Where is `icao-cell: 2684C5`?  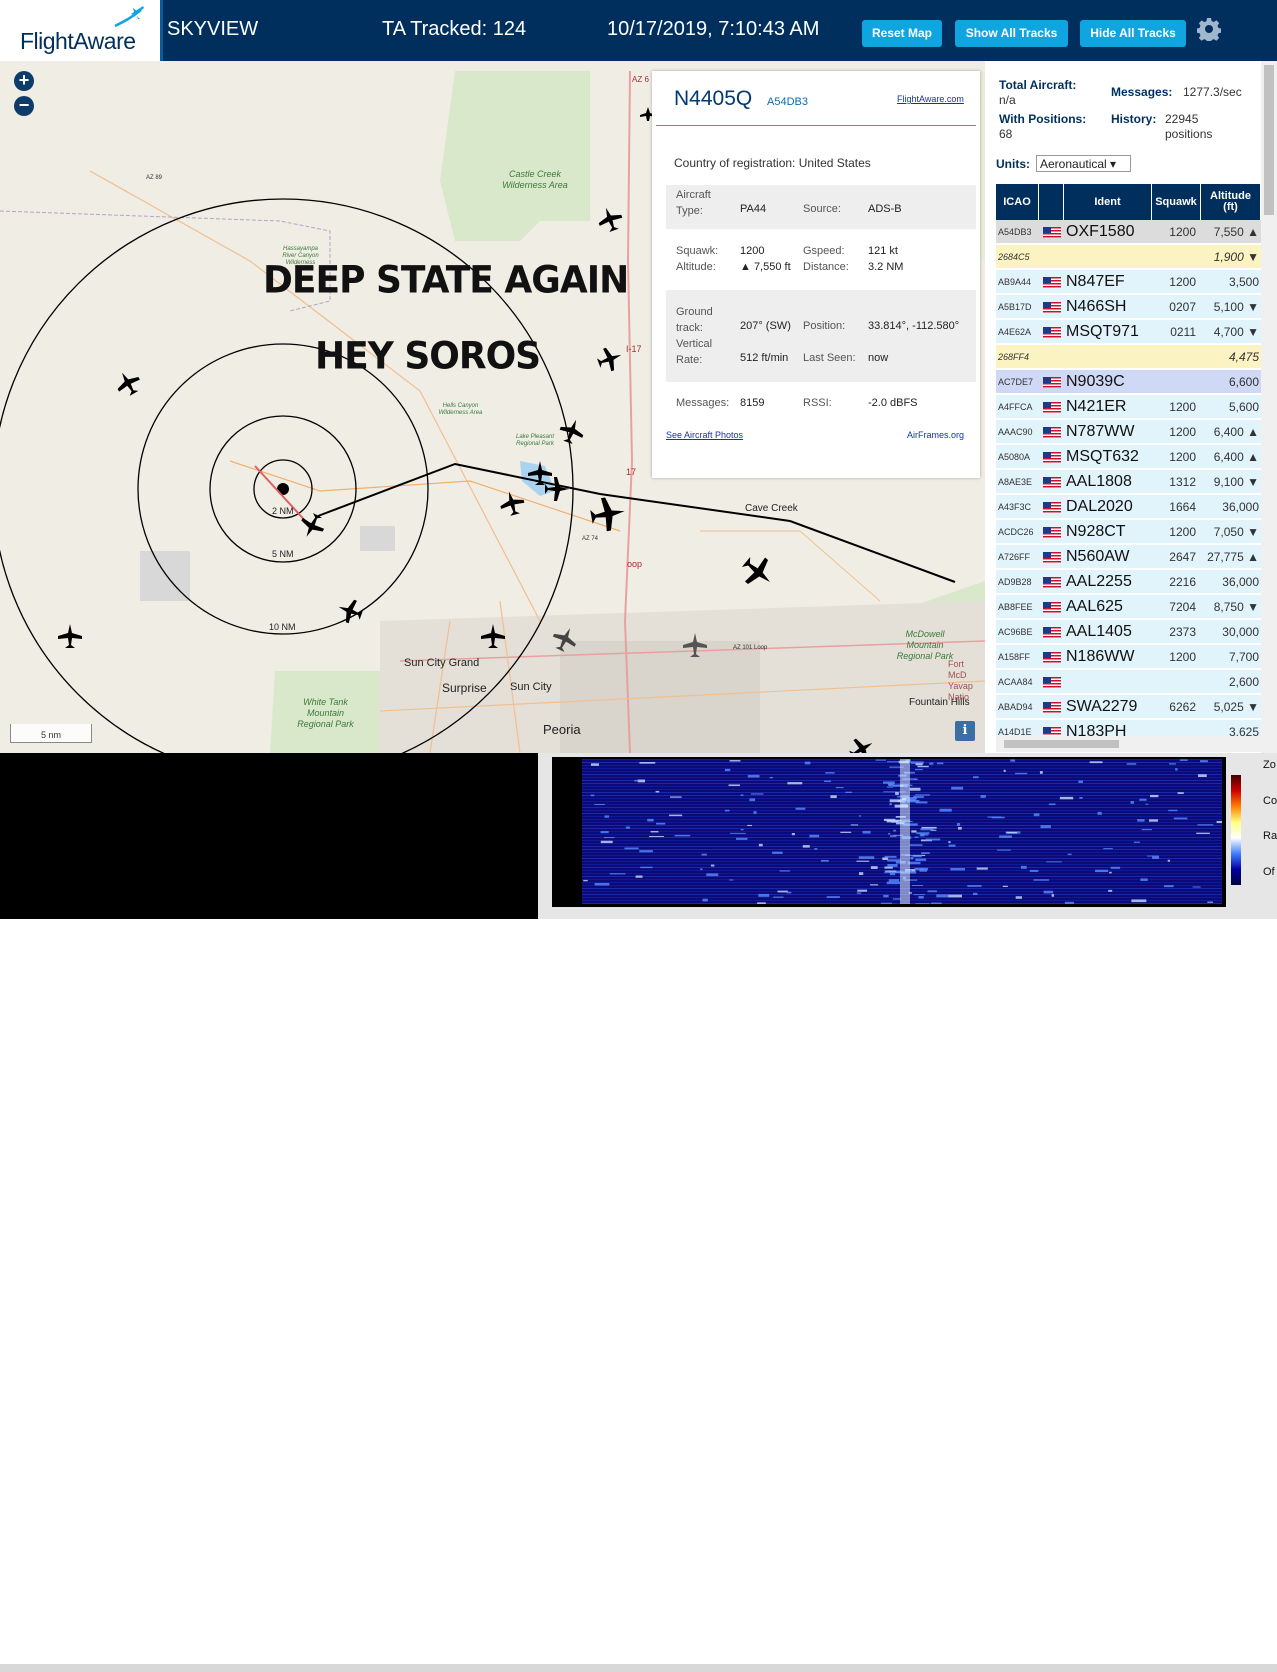 icao-cell: 2684C5 is located at coordinates (1017, 257).